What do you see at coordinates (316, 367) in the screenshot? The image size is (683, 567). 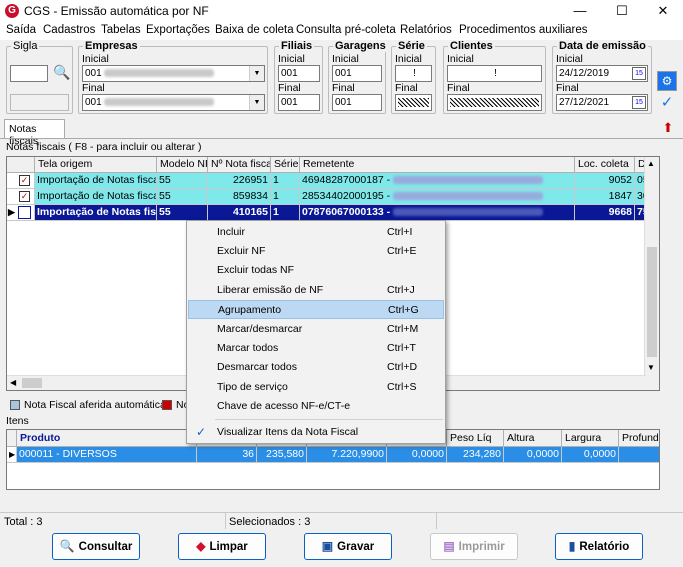 I see `menu-item-desmarcar-todos: Desmarcar todos Ctrl+D` at bounding box center [316, 367].